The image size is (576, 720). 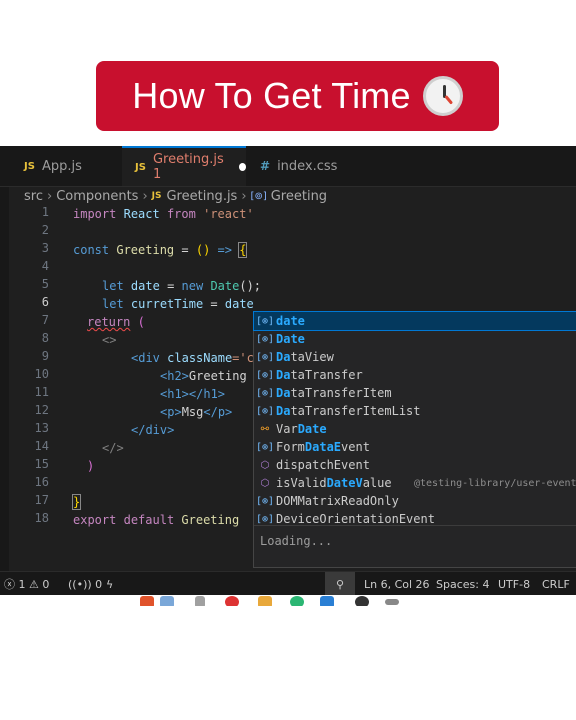 What do you see at coordinates (76, 502) in the screenshot?
I see `code-line: }` at bounding box center [76, 502].